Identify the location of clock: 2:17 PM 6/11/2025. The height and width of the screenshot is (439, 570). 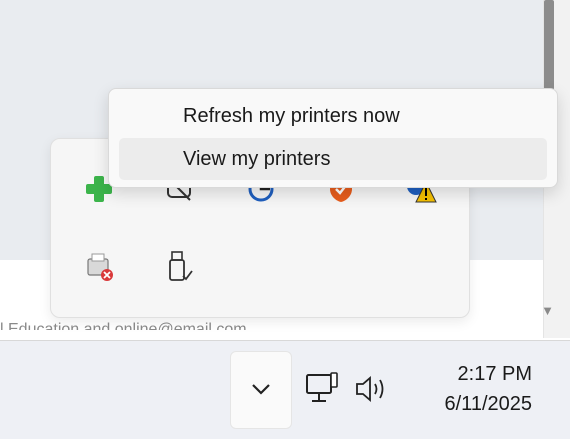
(489, 389).